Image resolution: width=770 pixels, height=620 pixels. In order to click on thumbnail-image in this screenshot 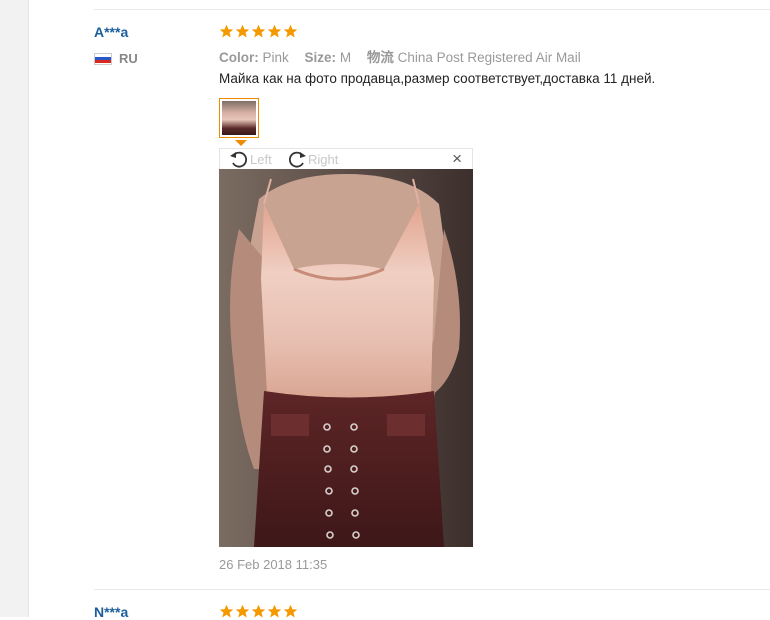, I will do `click(239, 118)`.